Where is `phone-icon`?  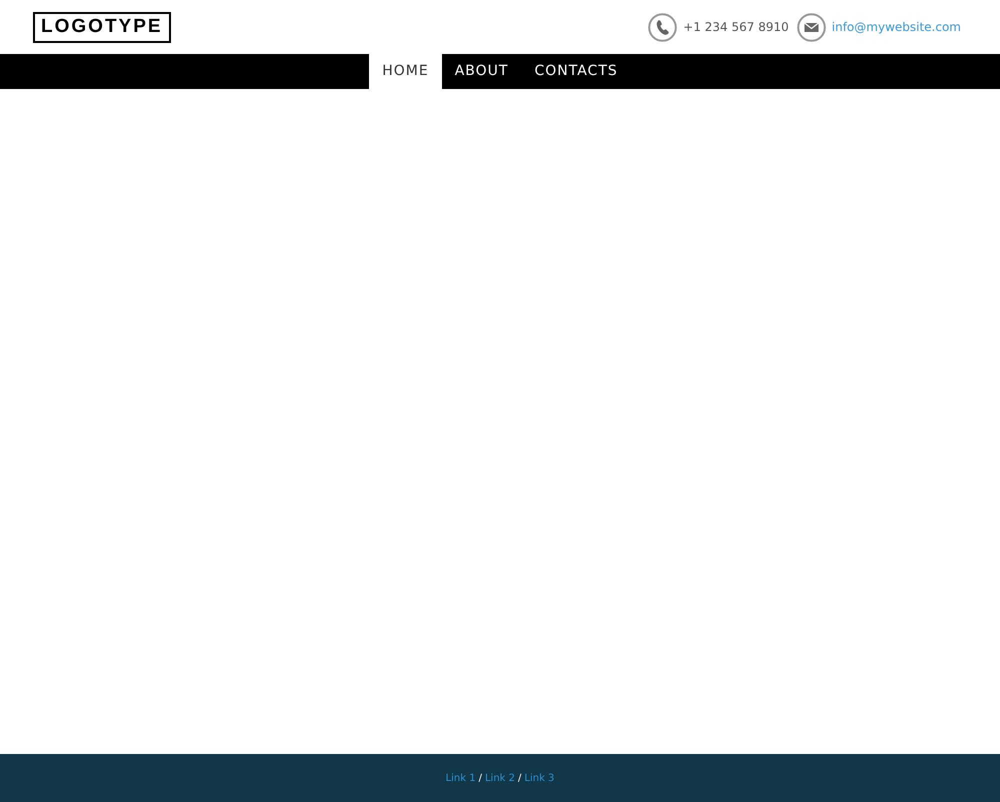 phone-icon is located at coordinates (663, 27).